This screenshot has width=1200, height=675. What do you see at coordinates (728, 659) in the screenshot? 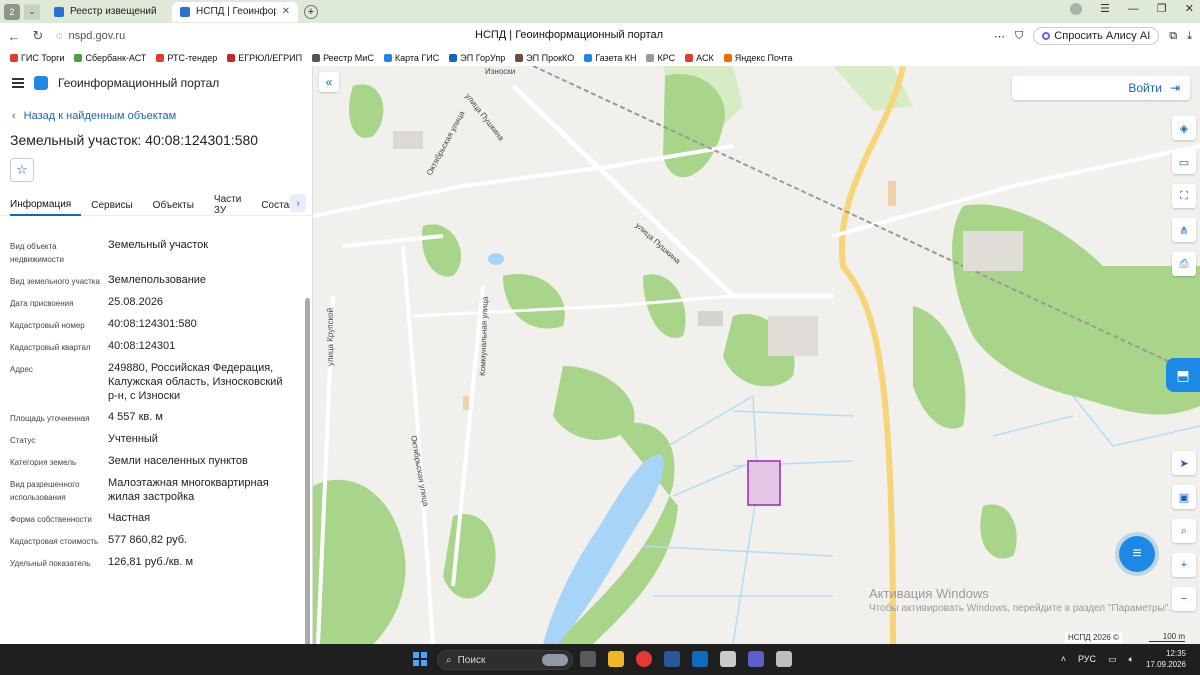
I see `calculator-icon` at bounding box center [728, 659].